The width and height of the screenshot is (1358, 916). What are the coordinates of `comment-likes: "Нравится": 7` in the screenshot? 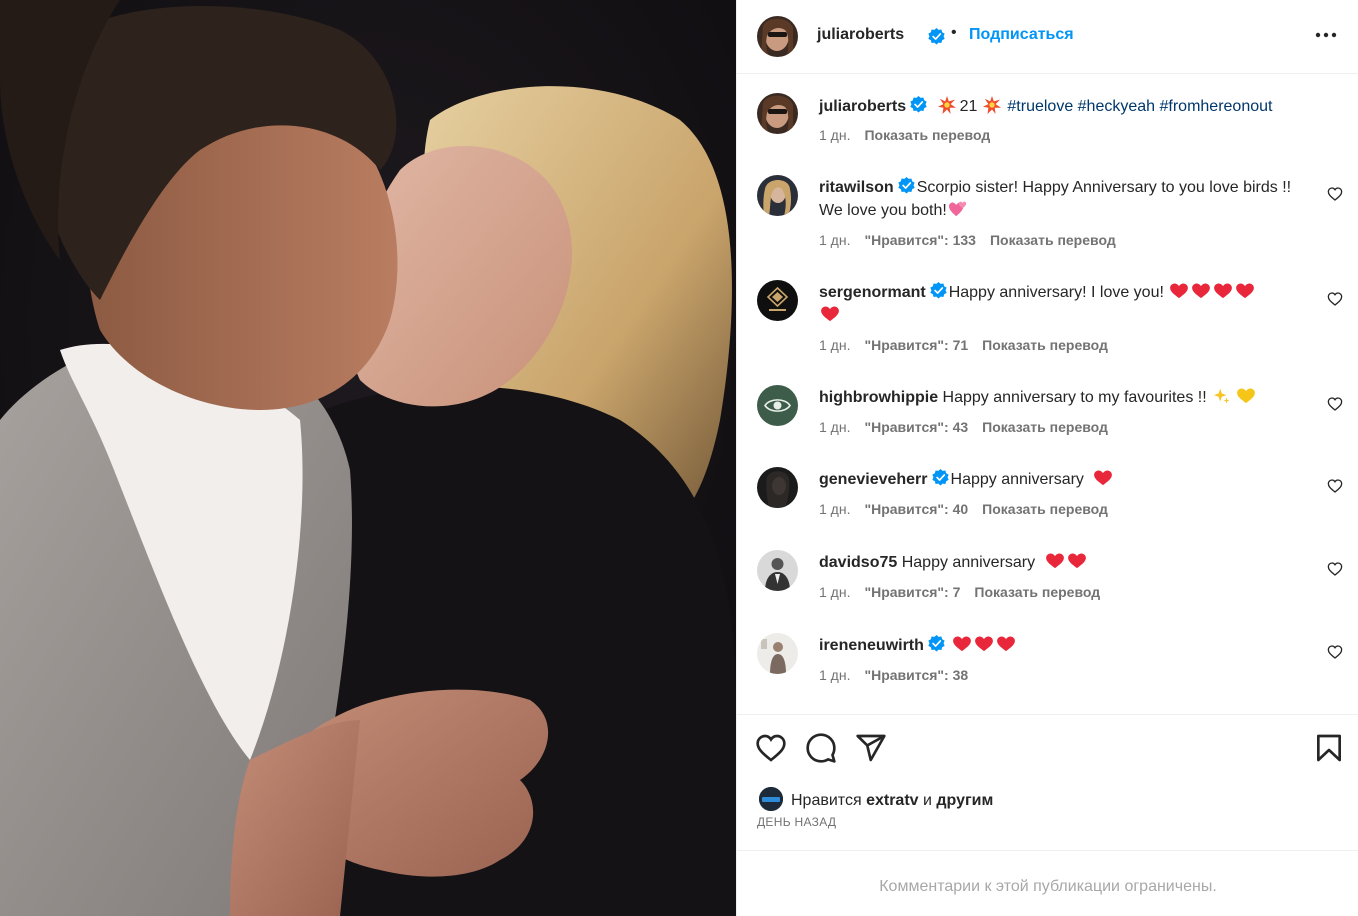 It's located at (912, 592).